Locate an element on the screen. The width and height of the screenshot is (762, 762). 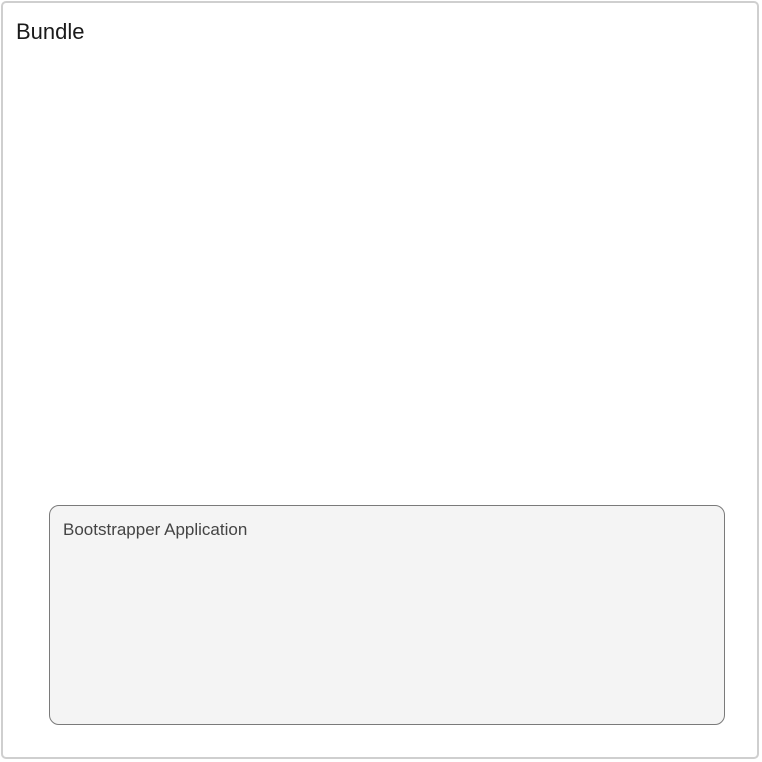
bootstrapper-application-label: Bootstrapper Application is located at coordinates (155, 529).